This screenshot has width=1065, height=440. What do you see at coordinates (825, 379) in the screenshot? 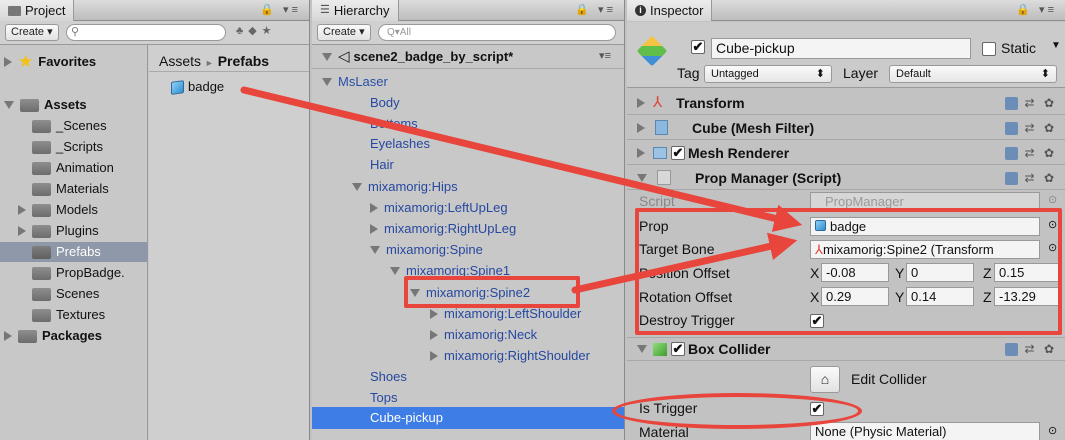
I see `edit-collider-button: ⌂` at bounding box center [825, 379].